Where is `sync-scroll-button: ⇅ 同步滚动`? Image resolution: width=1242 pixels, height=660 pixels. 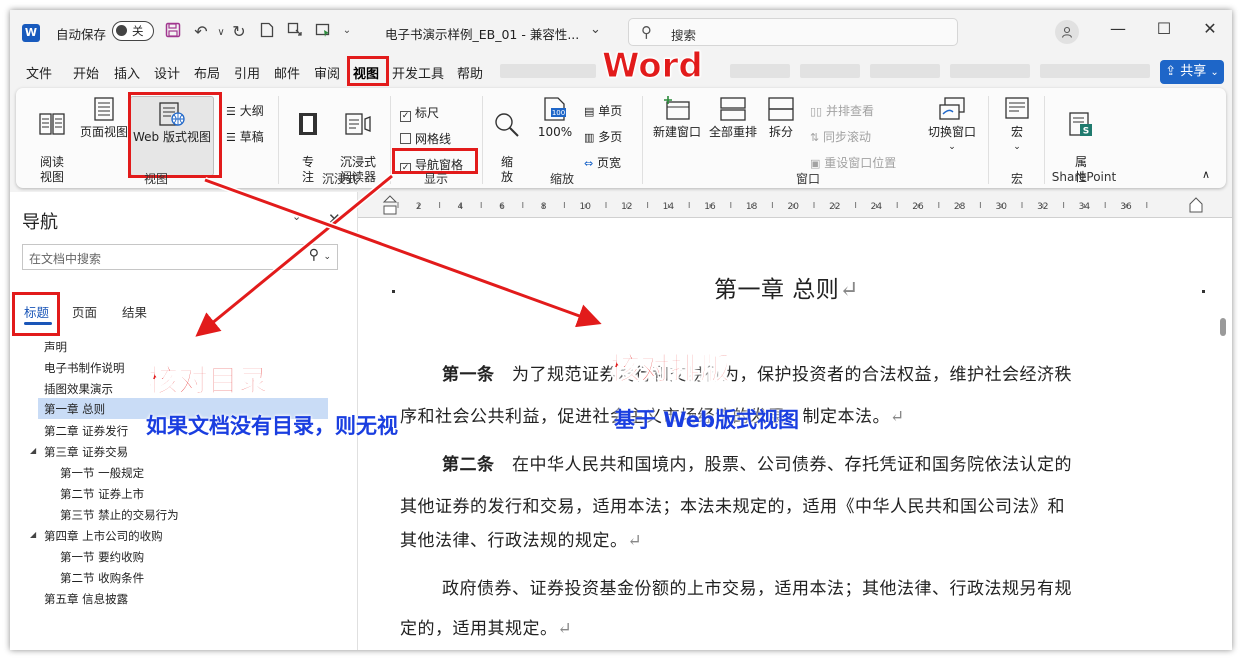
sync-scroll-button: ⇅ 同步滚动 is located at coordinates (840, 136).